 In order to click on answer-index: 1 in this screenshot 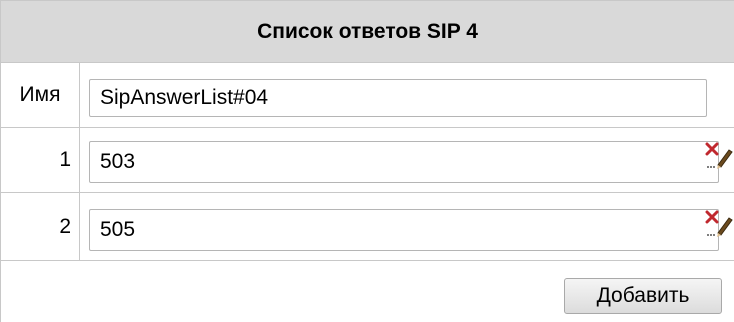, I will do `click(40, 160)`.